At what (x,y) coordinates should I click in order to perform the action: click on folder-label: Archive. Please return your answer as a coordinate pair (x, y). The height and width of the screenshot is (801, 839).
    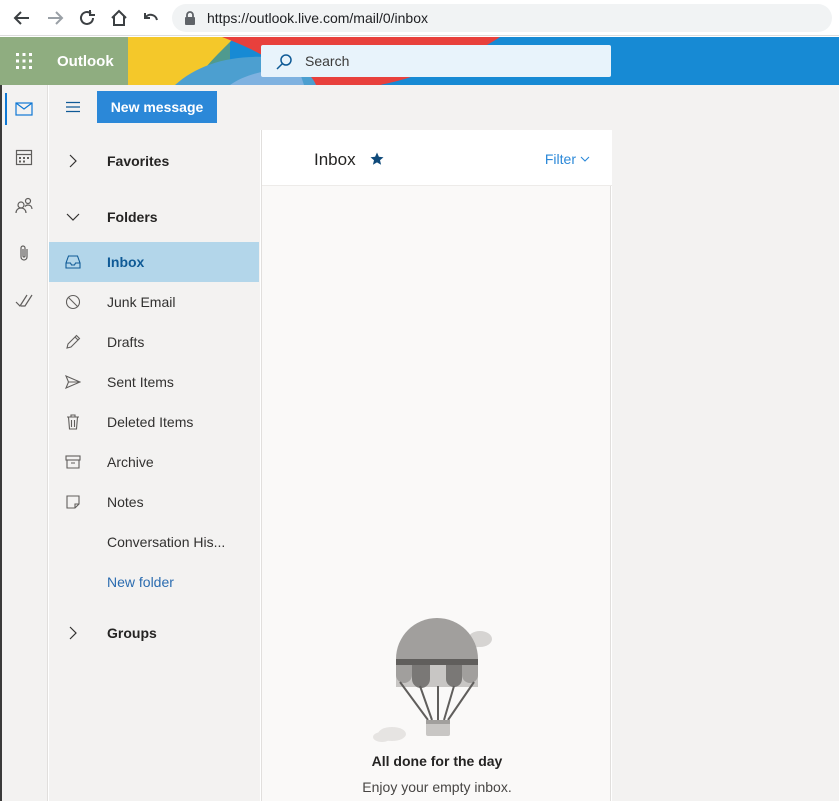
    Looking at the image, I should click on (130, 462).